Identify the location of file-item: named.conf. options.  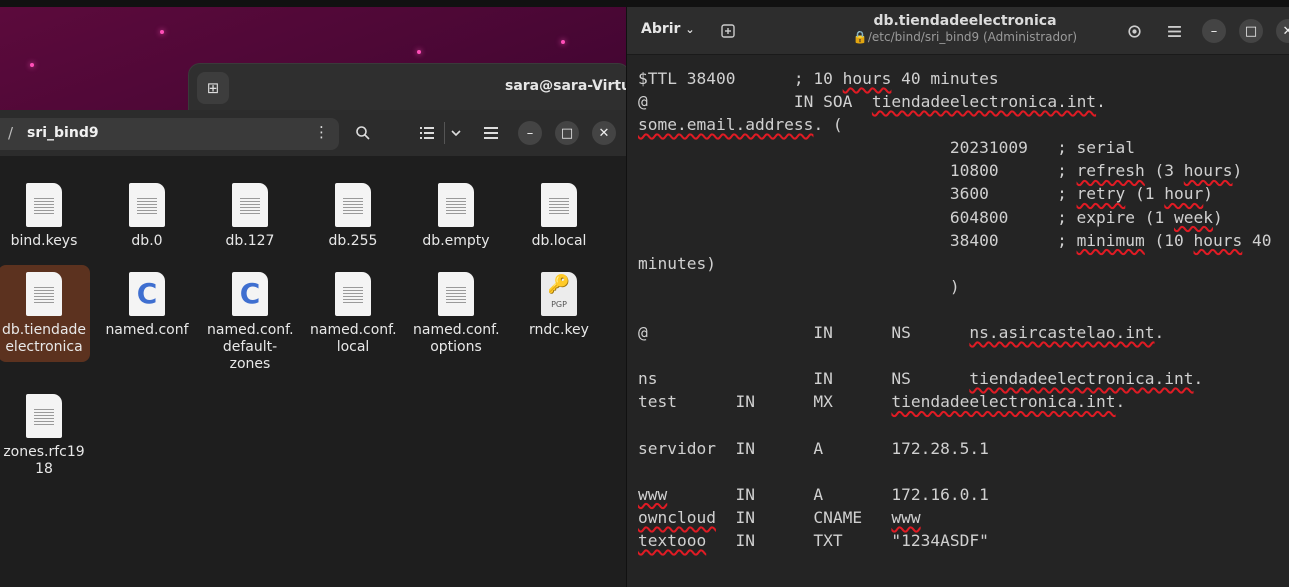
(456, 314).